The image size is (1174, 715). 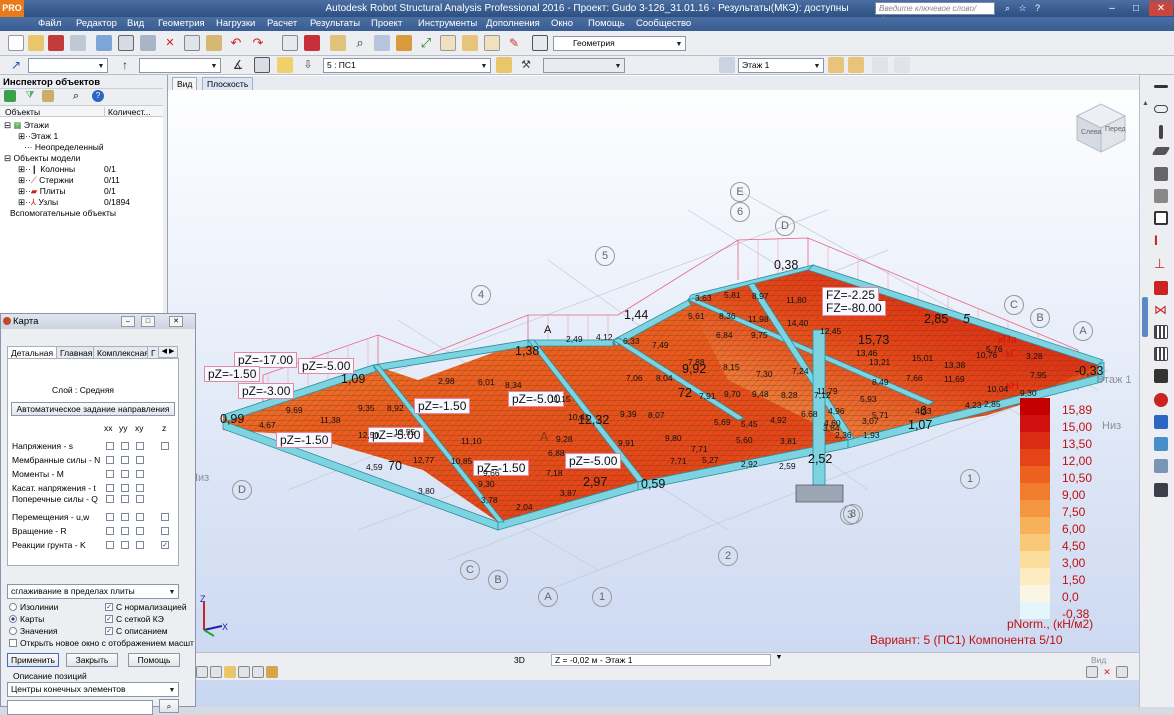 I want to click on cube-left-face: Слева, so click(x=1091, y=132).